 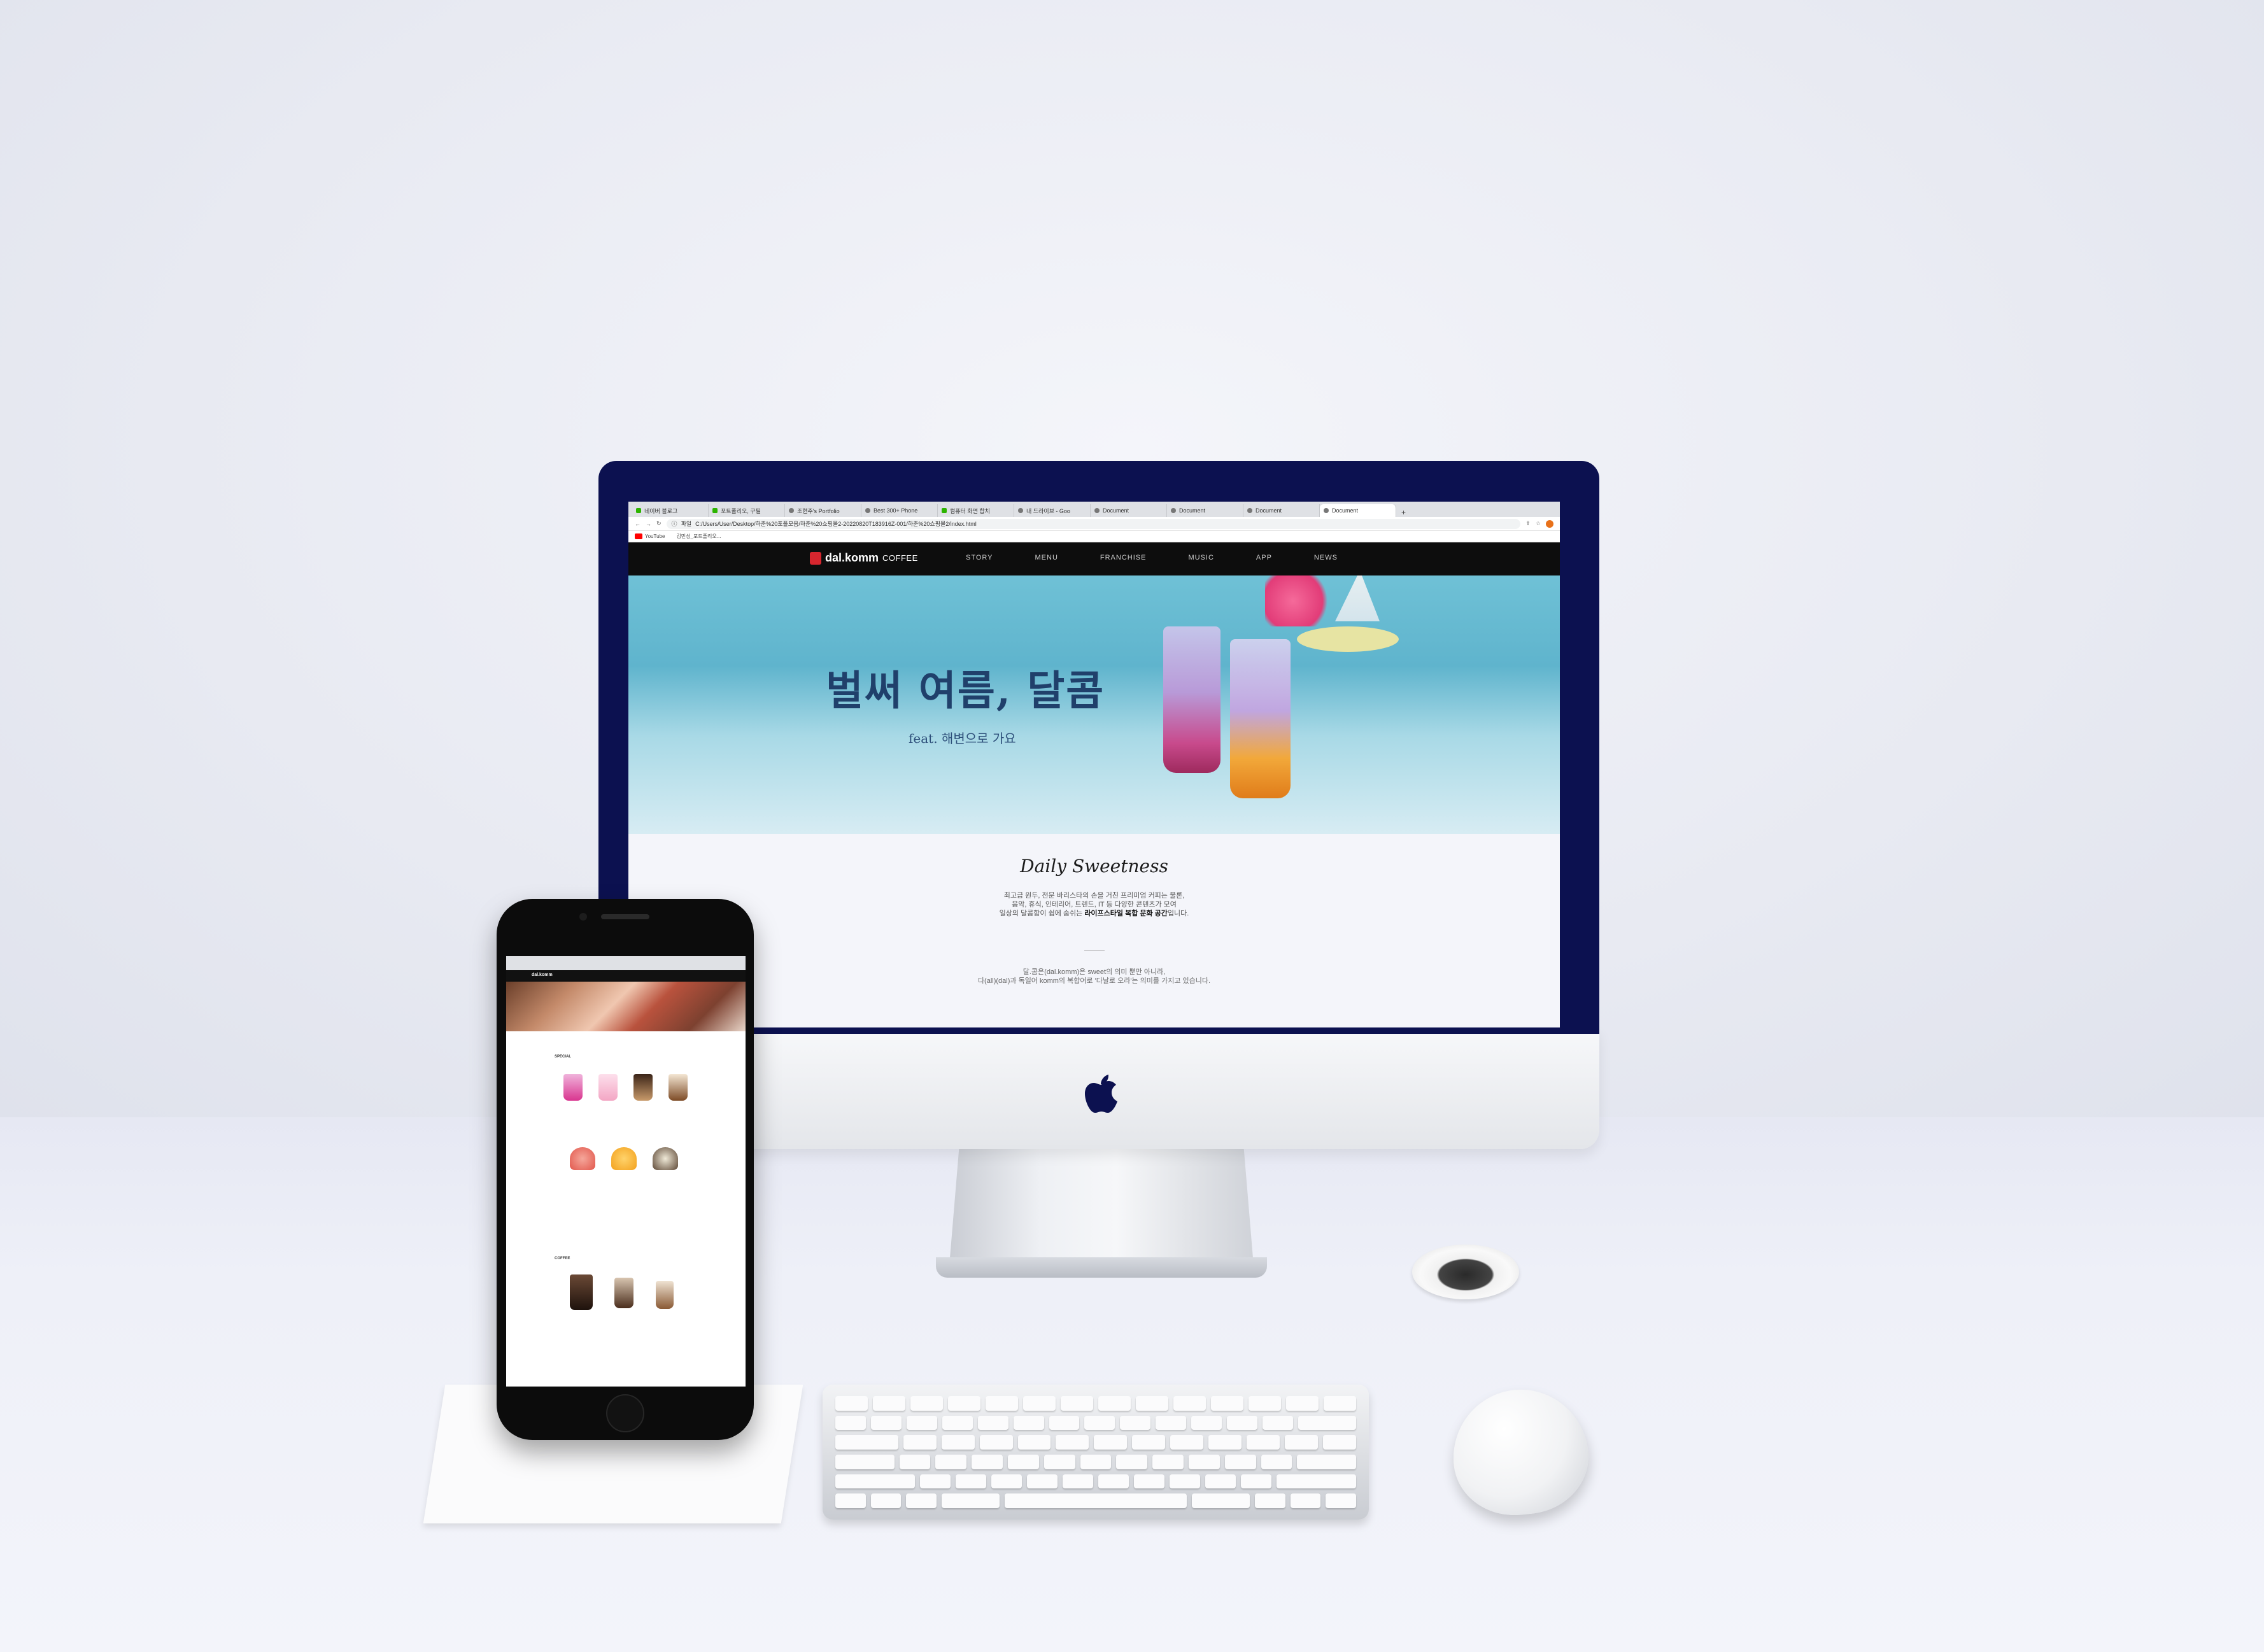 What do you see at coordinates (1358, 510) in the screenshot?
I see `browser-tab-active: Document` at bounding box center [1358, 510].